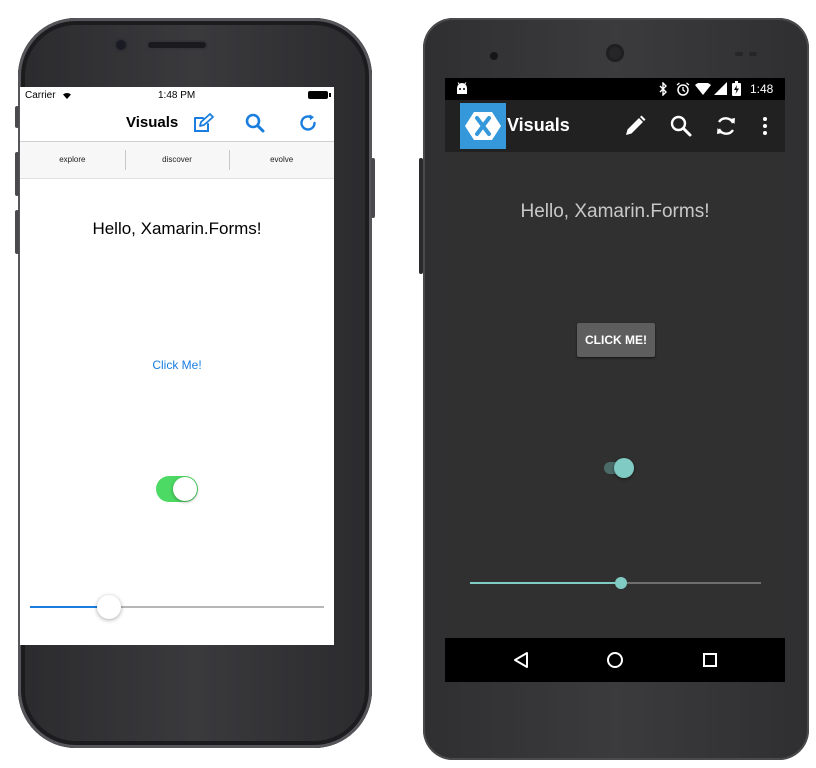 This screenshot has width=816, height=768. What do you see at coordinates (330, 95) in the screenshot?
I see `battery-tip` at bounding box center [330, 95].